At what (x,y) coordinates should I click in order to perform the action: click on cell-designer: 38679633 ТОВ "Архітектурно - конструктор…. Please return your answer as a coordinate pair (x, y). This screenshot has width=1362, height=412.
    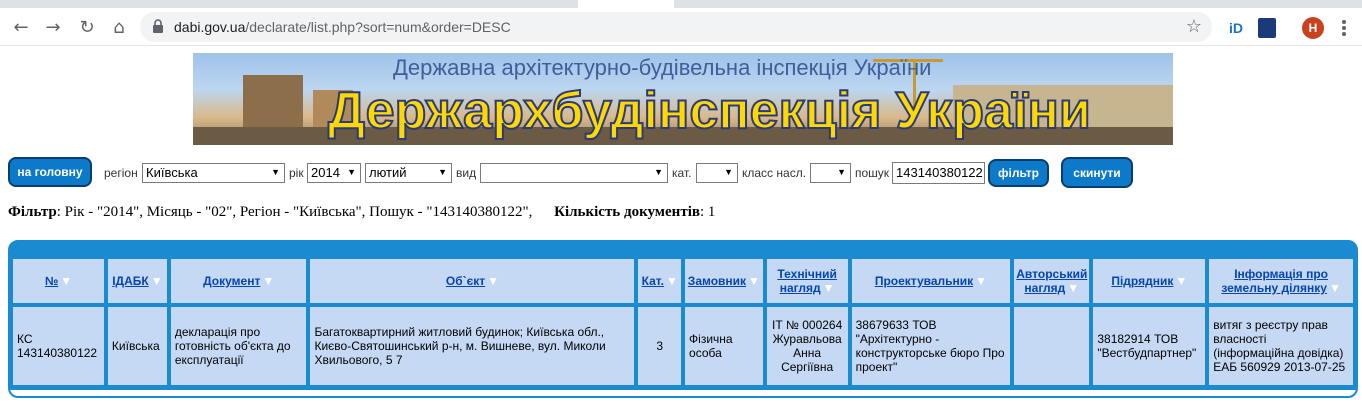
    Looking at the image, I should click on (931, 346).